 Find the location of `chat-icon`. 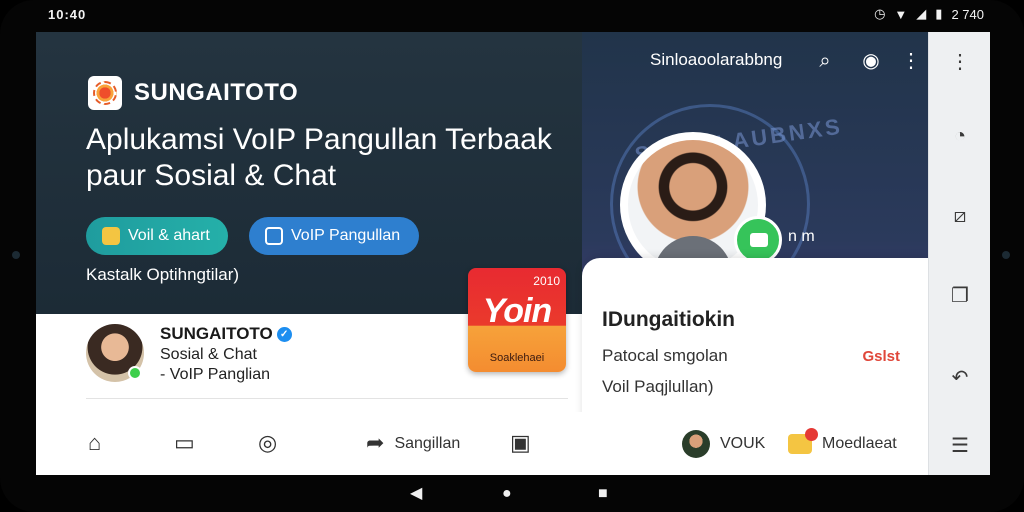

chat-icon is located at coordinates (111, 236).